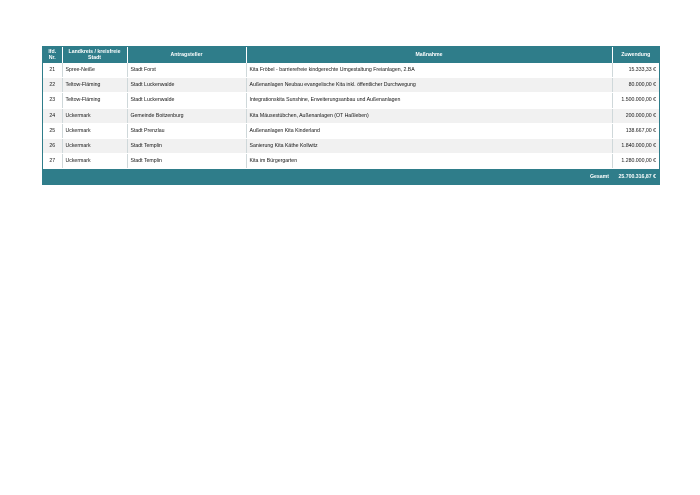 This screenshot has width=700, height=495. What do you see at coordinates (187, 116) in the screenshot?
I see `cell-antragsteller: Gemeinde Boitzenburg` at bounding box center [187, 116].